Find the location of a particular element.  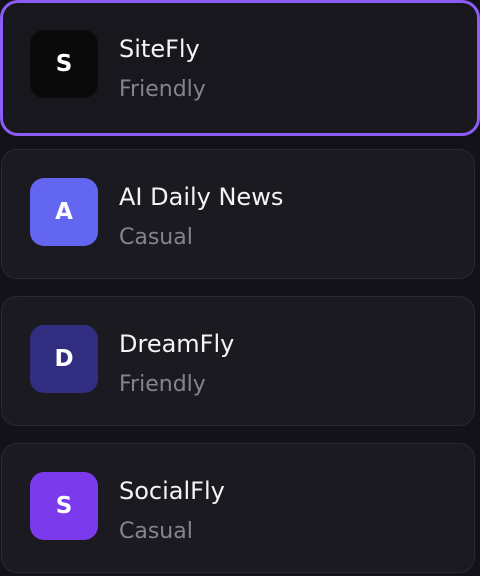

agent-avatar: A is located at coordinates (64, 212).